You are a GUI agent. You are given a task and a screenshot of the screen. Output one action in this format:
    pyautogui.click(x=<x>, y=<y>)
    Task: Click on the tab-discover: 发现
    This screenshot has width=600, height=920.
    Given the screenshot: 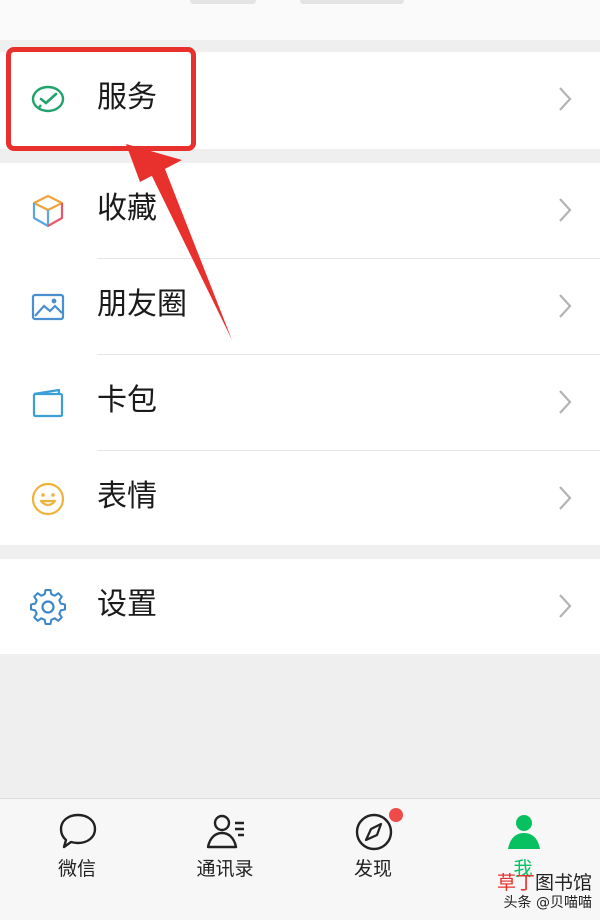 What is the action you would take?
    pyautogui.click(x=373, y=859)
    